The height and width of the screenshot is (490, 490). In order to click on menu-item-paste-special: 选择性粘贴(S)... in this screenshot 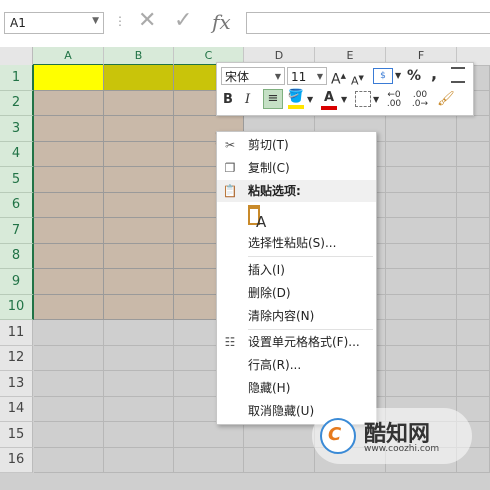, I will do `click(296, 243)`.